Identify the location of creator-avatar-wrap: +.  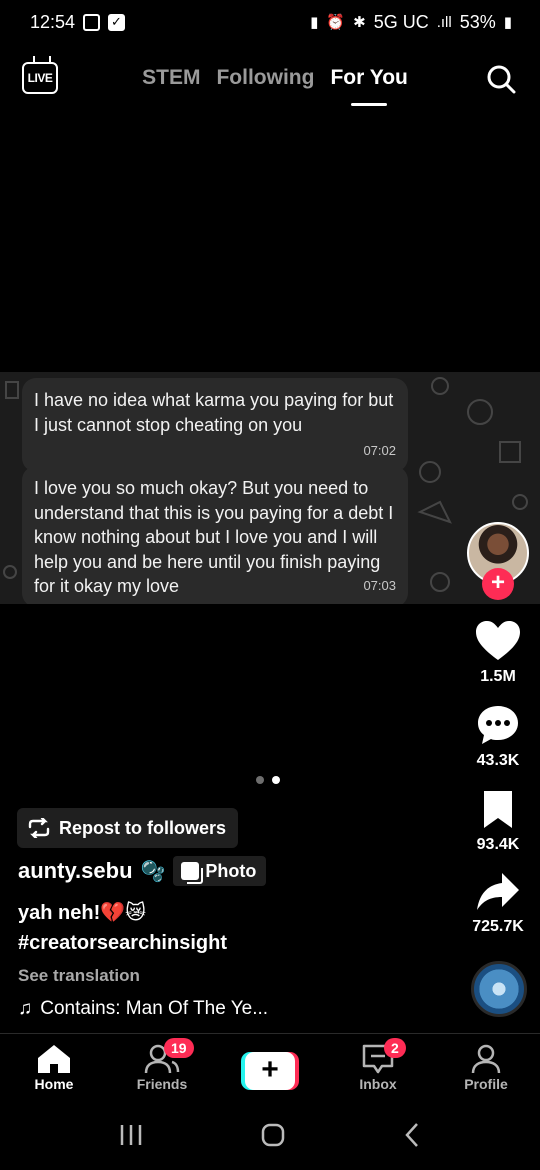
(498, 561).